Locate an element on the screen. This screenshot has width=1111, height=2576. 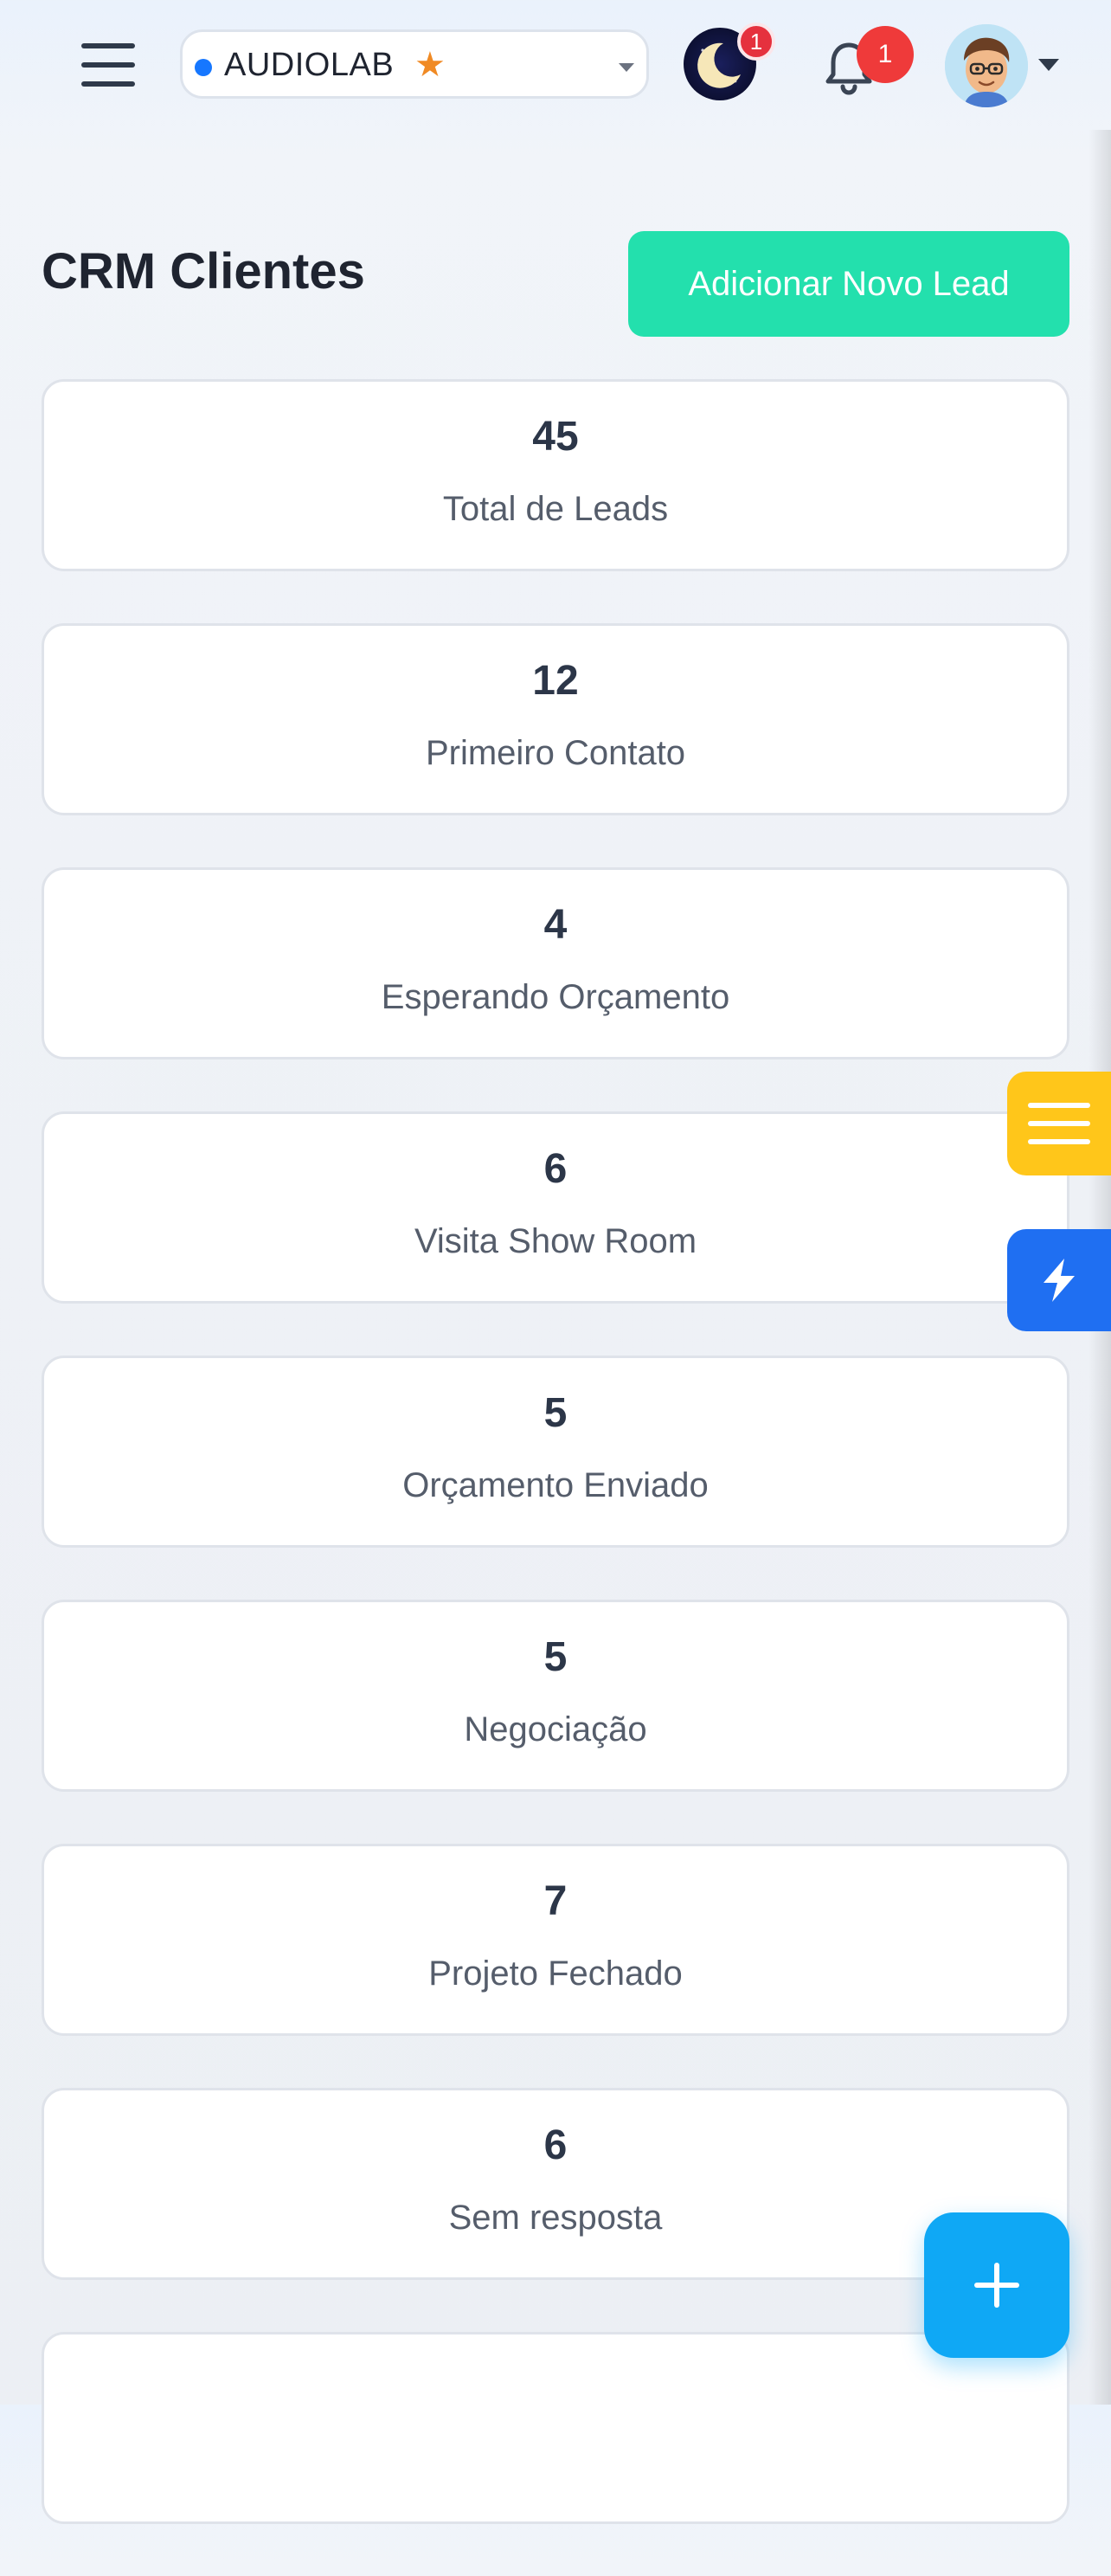
theme-badge: 1 is located at coordinates (756, 42).